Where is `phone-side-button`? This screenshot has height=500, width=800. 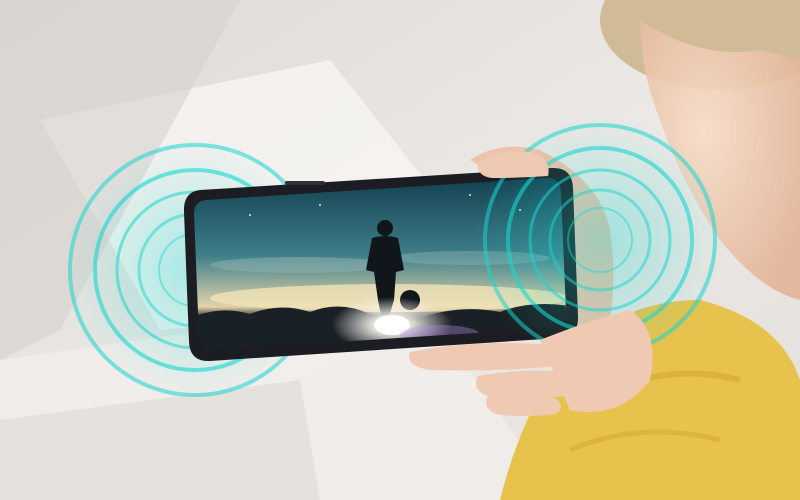 phone-side-button is located at coordinates (305, 183).